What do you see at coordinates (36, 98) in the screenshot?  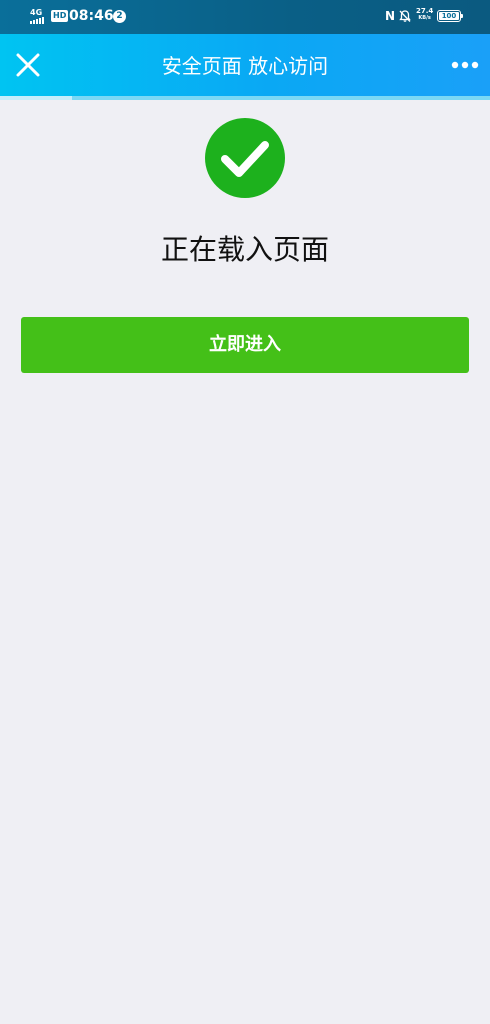 I see `load-progress-fill` at bounding box center [36, 98].